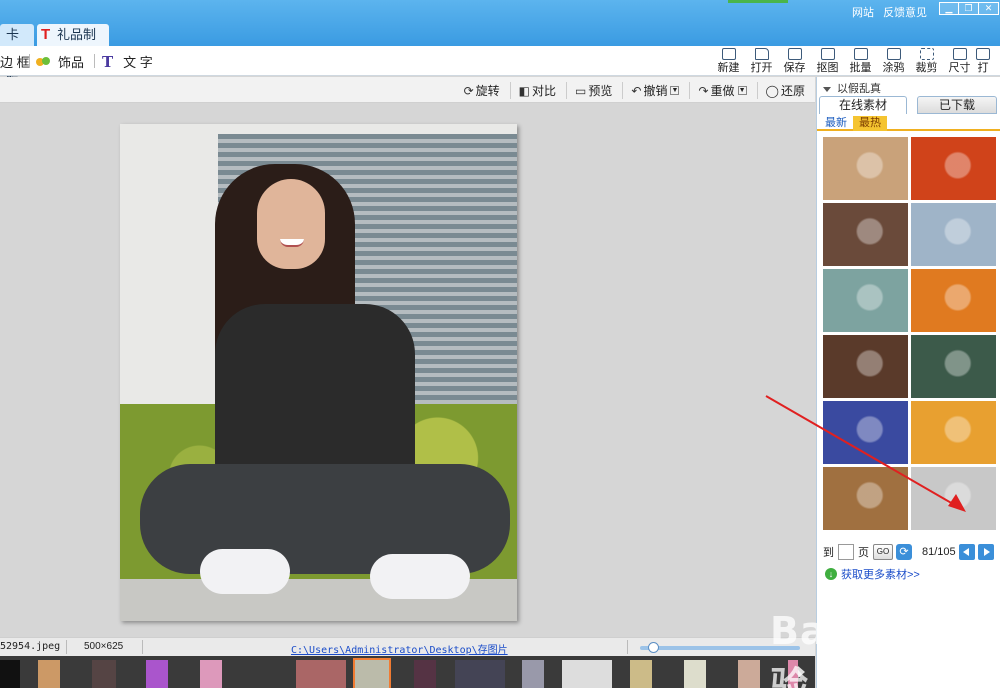 This screenshot has width=1000, height=688. What do you see at coordinates (291, 224) in the screenshot?
I see `photo-face` at bounding box center [291, 224].